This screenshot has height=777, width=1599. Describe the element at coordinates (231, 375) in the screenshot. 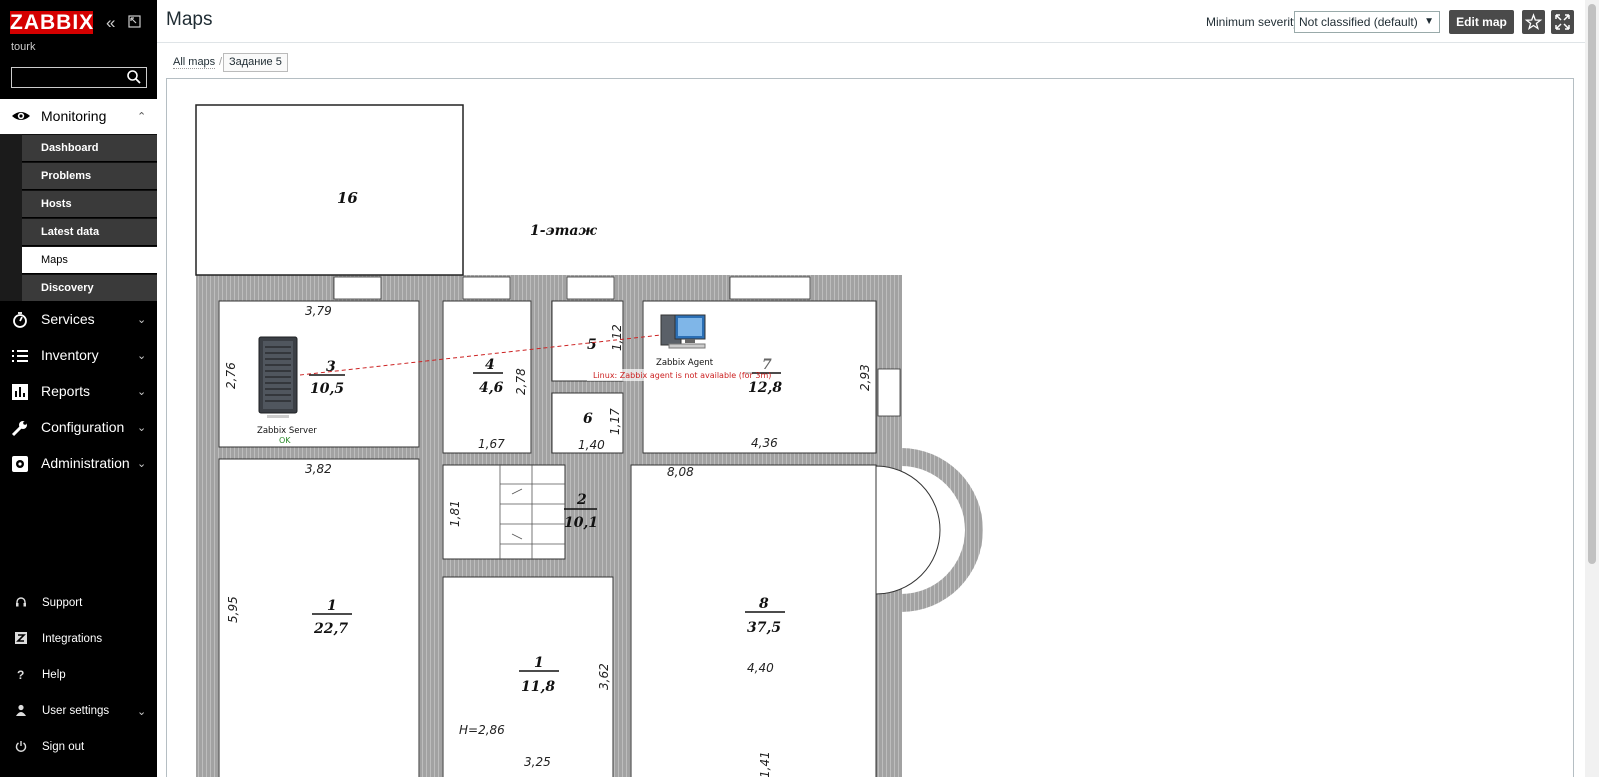

I see `dim-label: 2,76` at that location.